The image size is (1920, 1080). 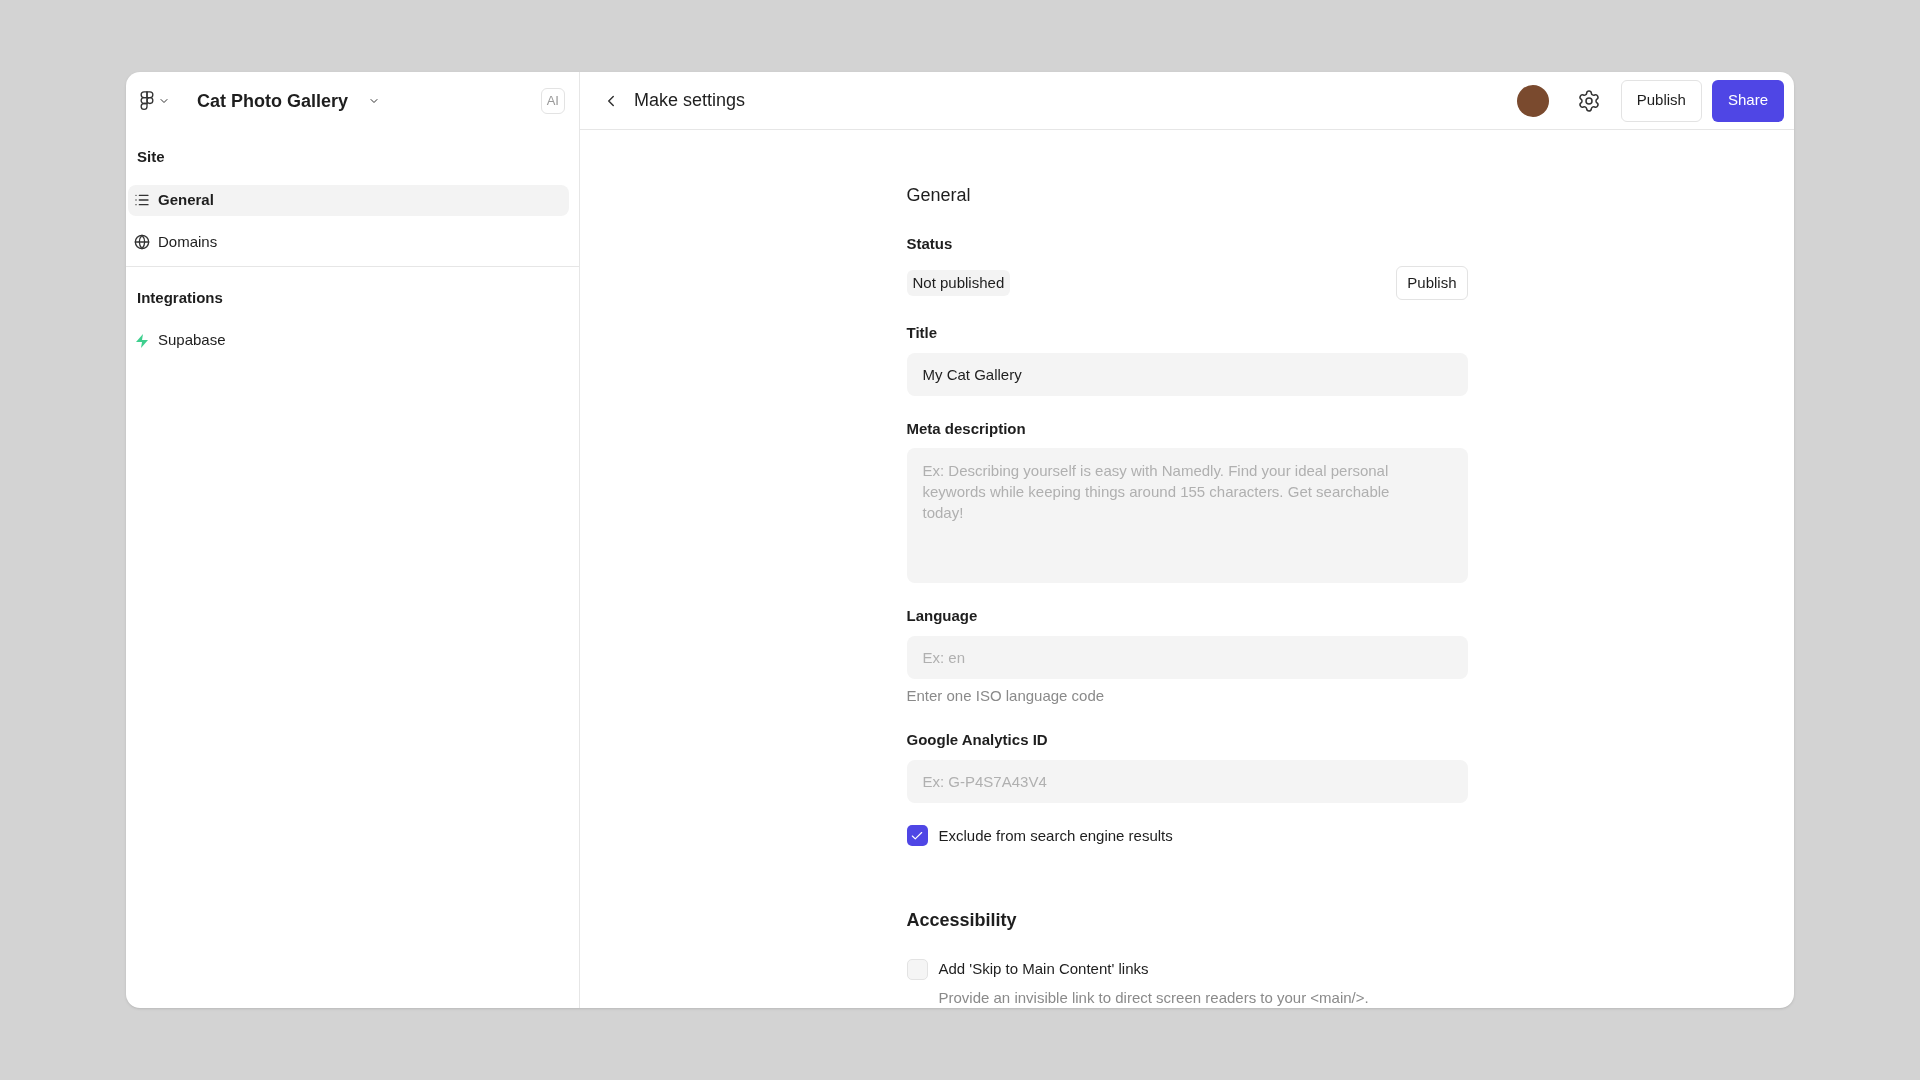 I want to click on field-hint: Enter one ISO language code, so click(x=1006, y=695).